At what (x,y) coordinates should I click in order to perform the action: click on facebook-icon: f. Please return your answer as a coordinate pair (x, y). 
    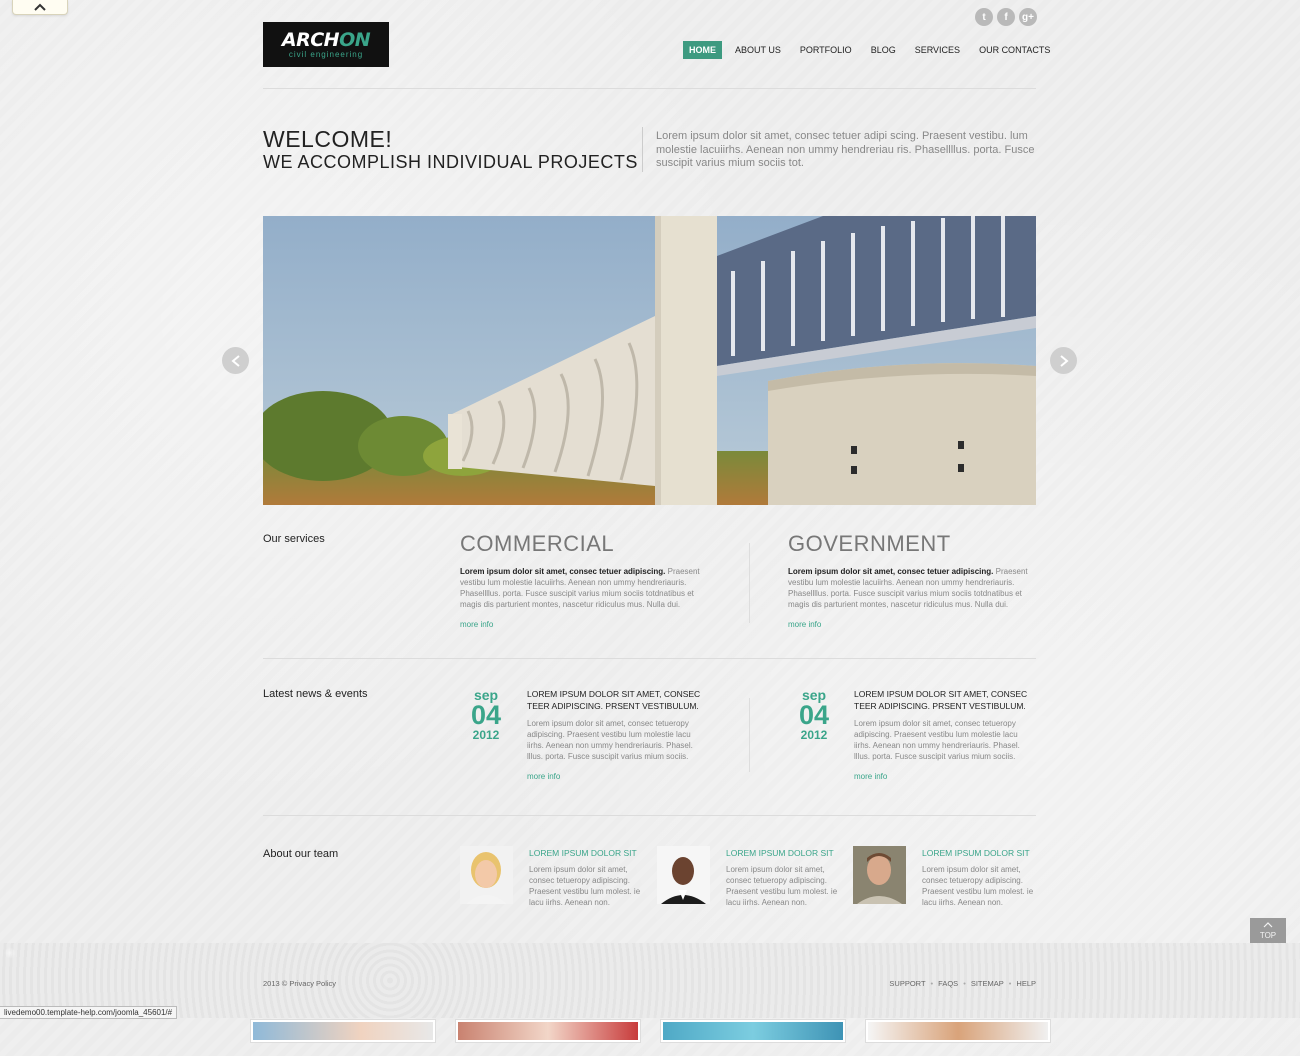
    Looking at the image, I should click on (1006, 17).